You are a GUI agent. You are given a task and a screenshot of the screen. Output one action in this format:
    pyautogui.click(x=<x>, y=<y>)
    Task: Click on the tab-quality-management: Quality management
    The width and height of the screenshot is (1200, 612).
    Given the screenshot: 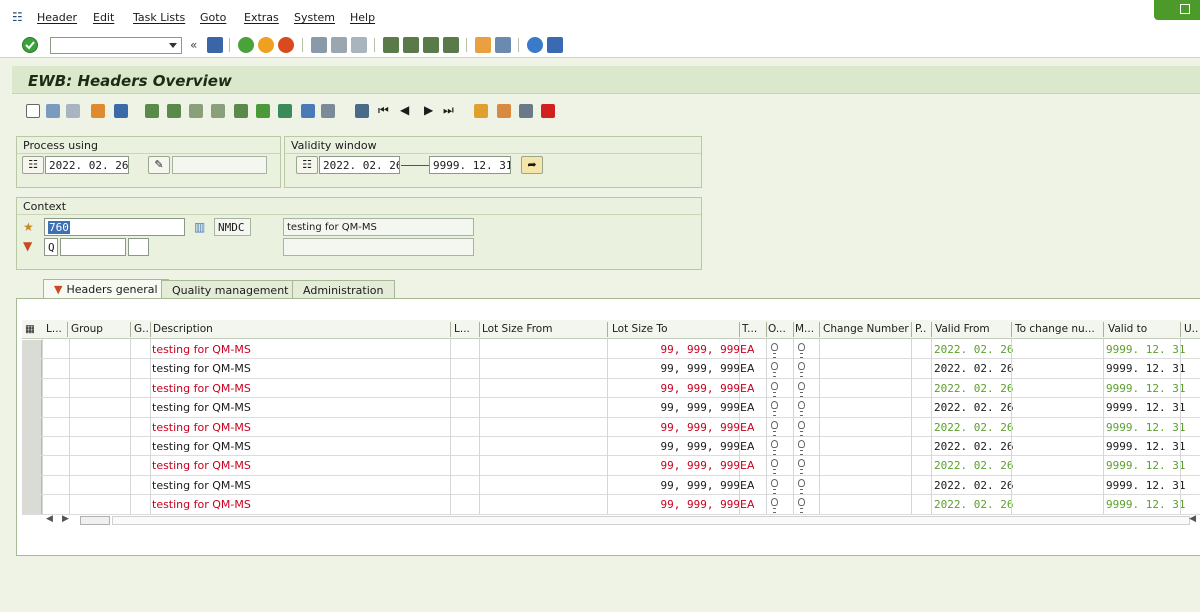 What is the action you would take?
    pyautogui.click(x=230, y=289)
    